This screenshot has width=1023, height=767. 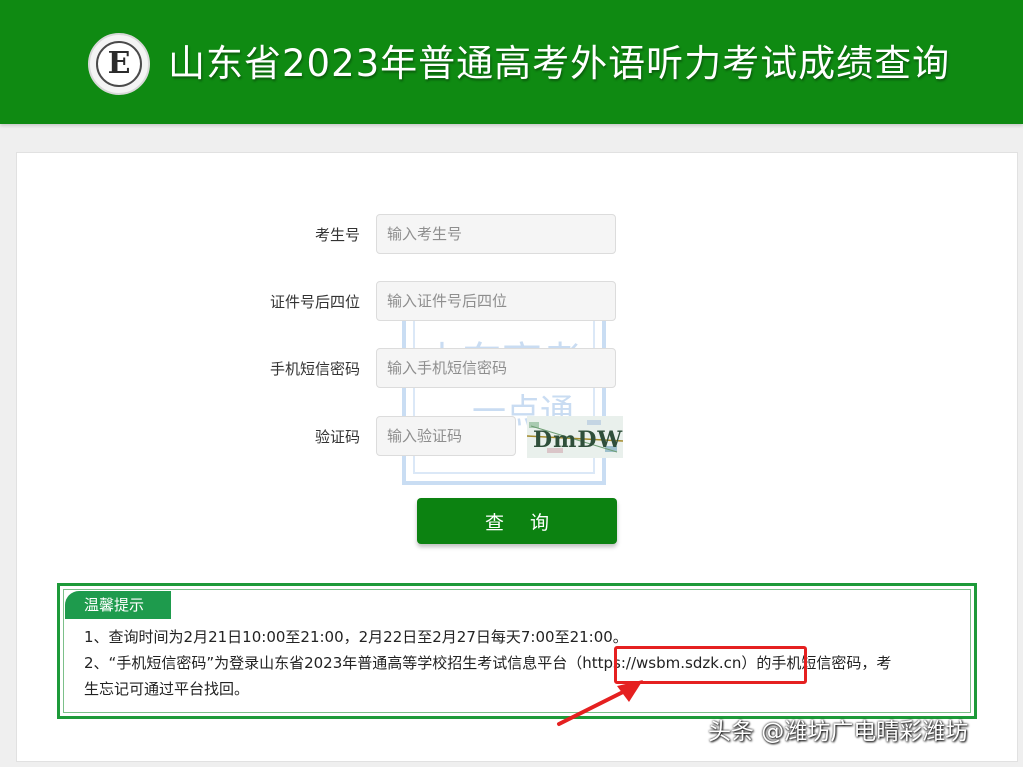 I want to click on captcha-input, so click(x=446, y=436).